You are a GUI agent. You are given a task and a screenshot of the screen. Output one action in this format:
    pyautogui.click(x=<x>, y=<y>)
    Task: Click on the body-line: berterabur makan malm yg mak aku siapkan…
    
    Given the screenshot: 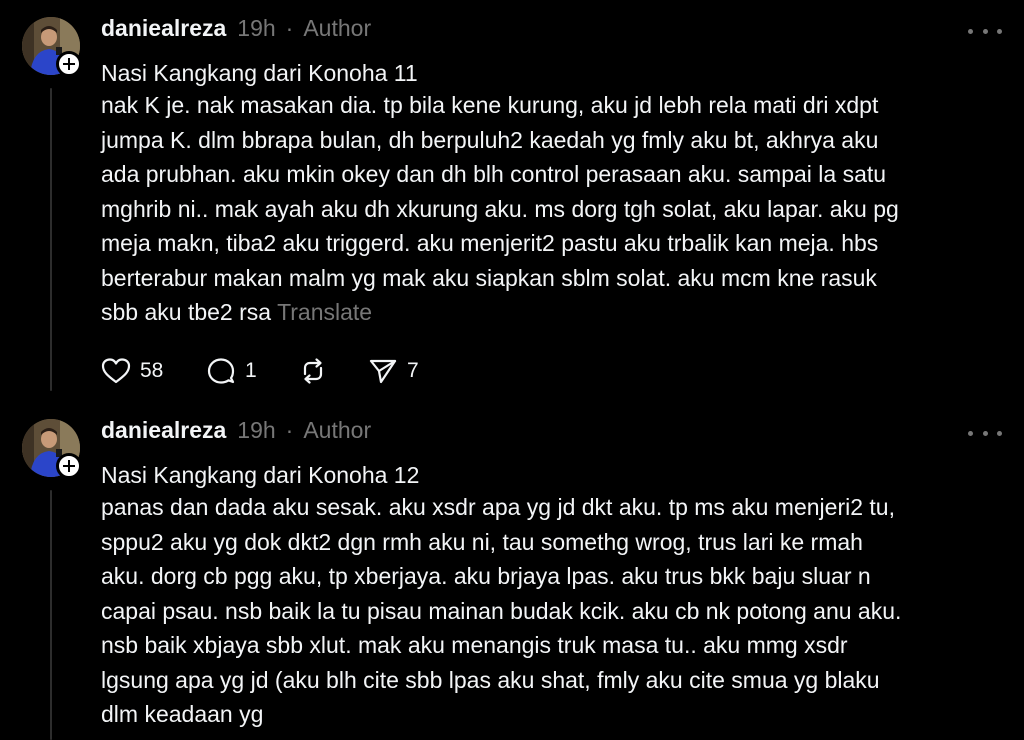 What is the action you would take?
    pyautogui.click(x=489, y=277)
    